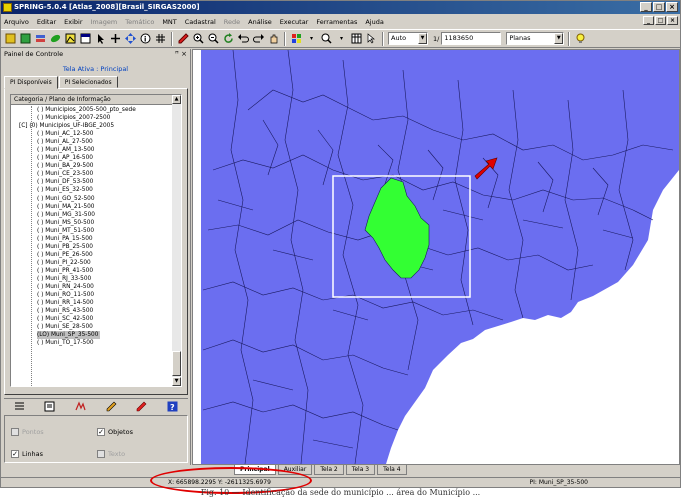  I want to click on tree-item: ( ) Muni_MG_31-500, so click(92, 215).